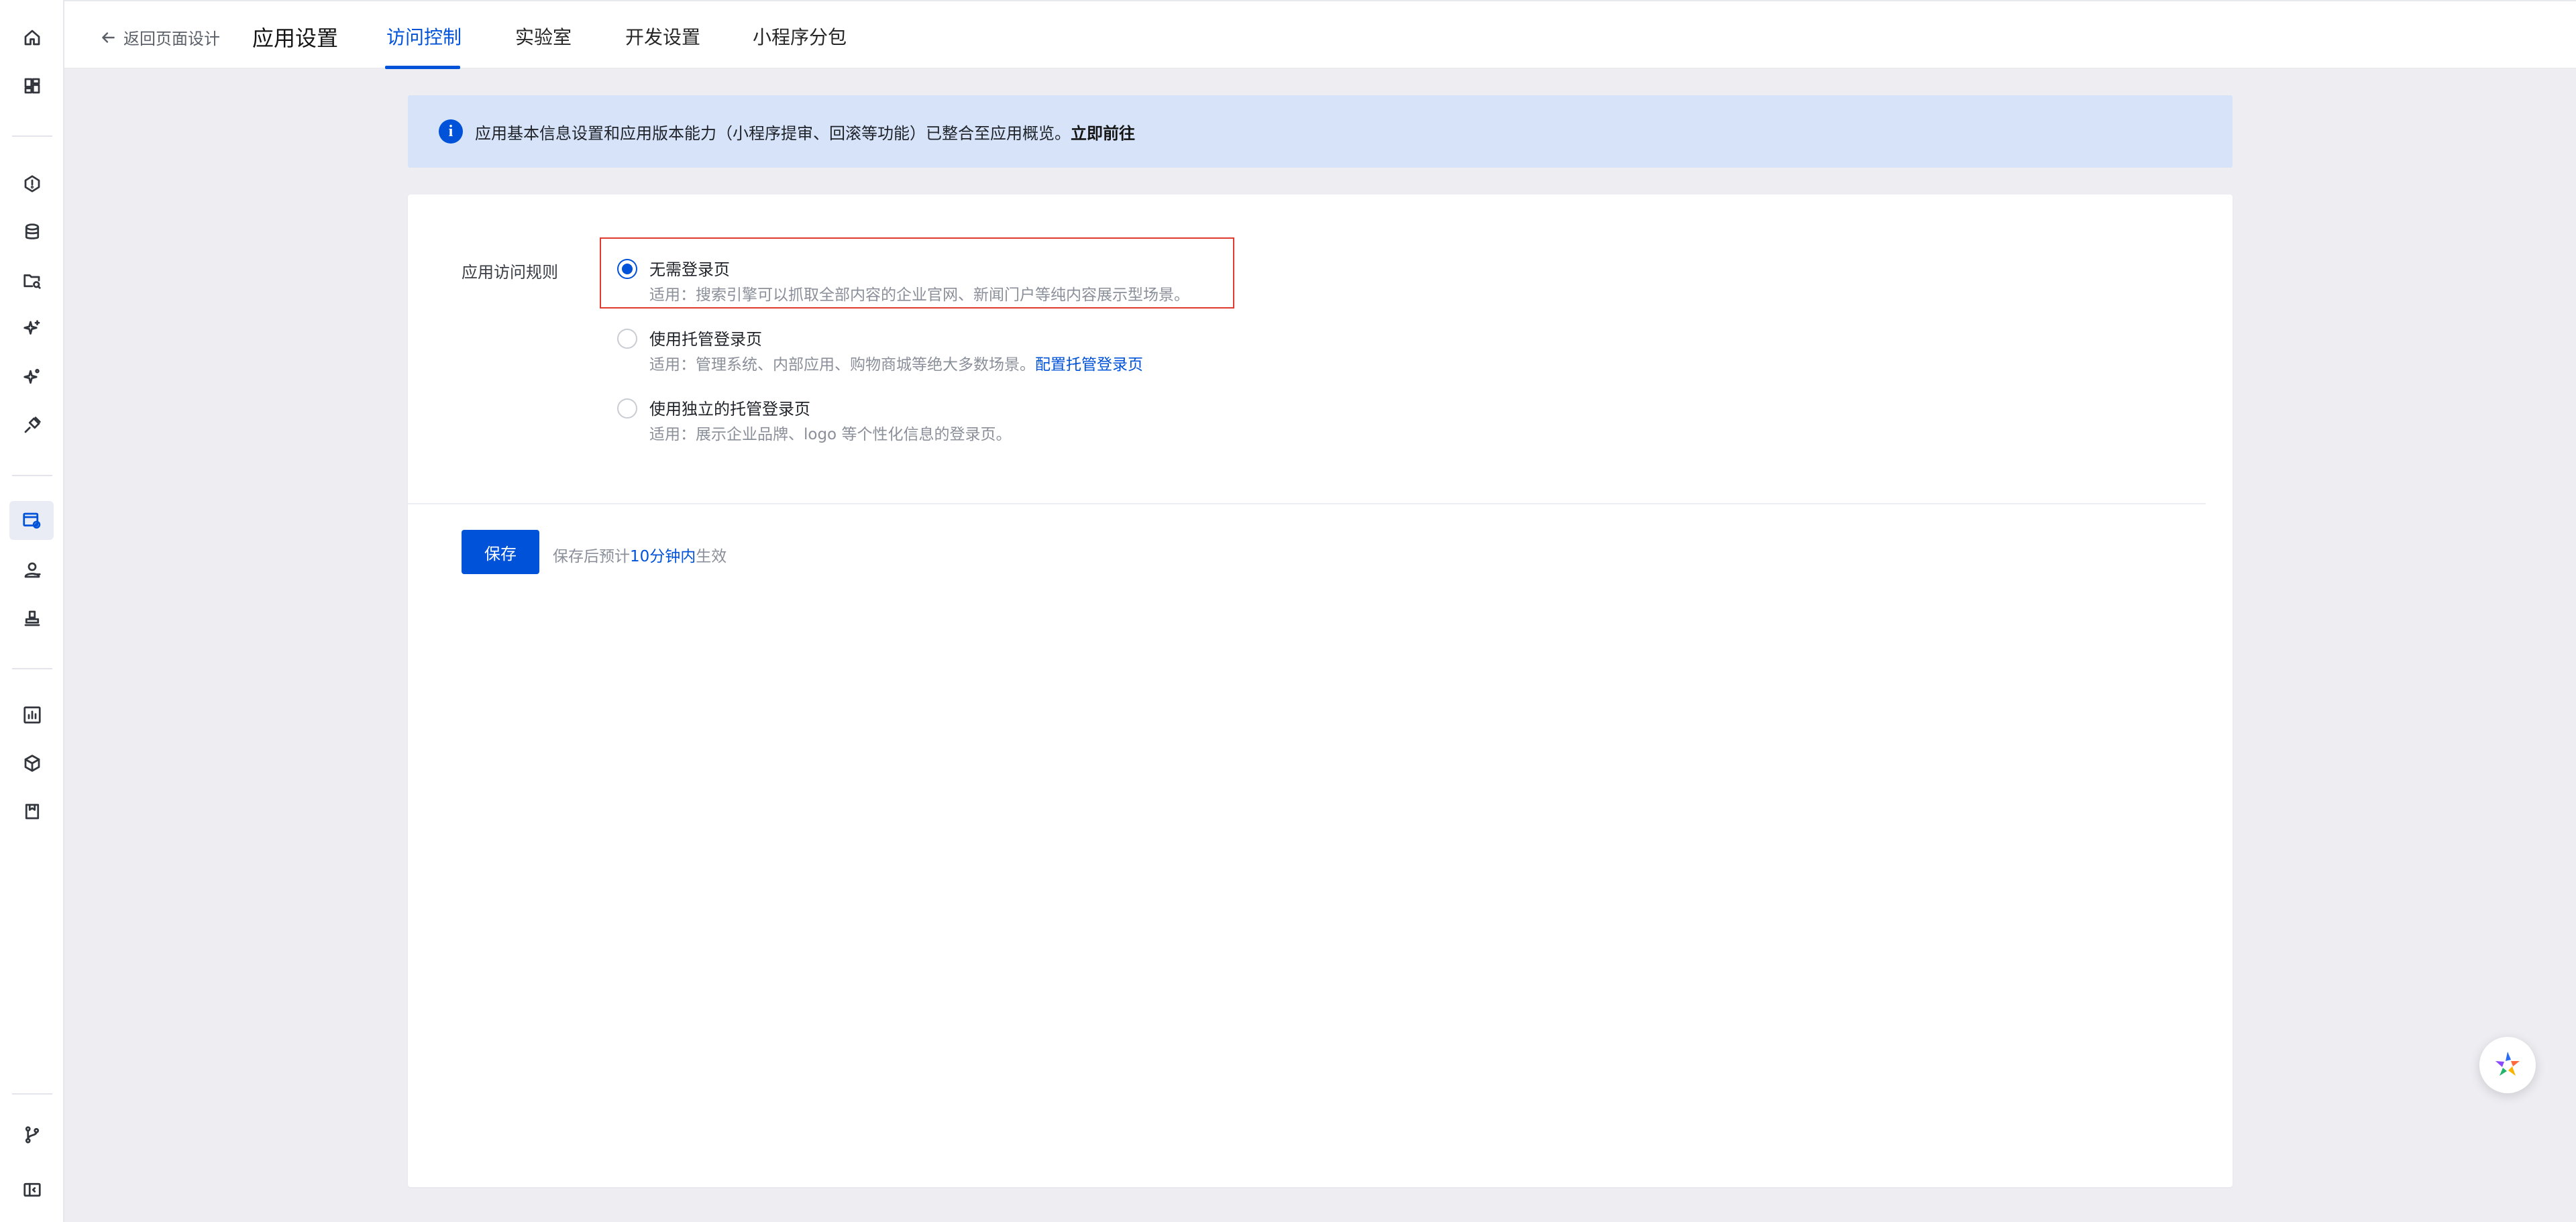 This screenshot has width=2576, height=1222. I want to click on users-icon, so click(32, 570).